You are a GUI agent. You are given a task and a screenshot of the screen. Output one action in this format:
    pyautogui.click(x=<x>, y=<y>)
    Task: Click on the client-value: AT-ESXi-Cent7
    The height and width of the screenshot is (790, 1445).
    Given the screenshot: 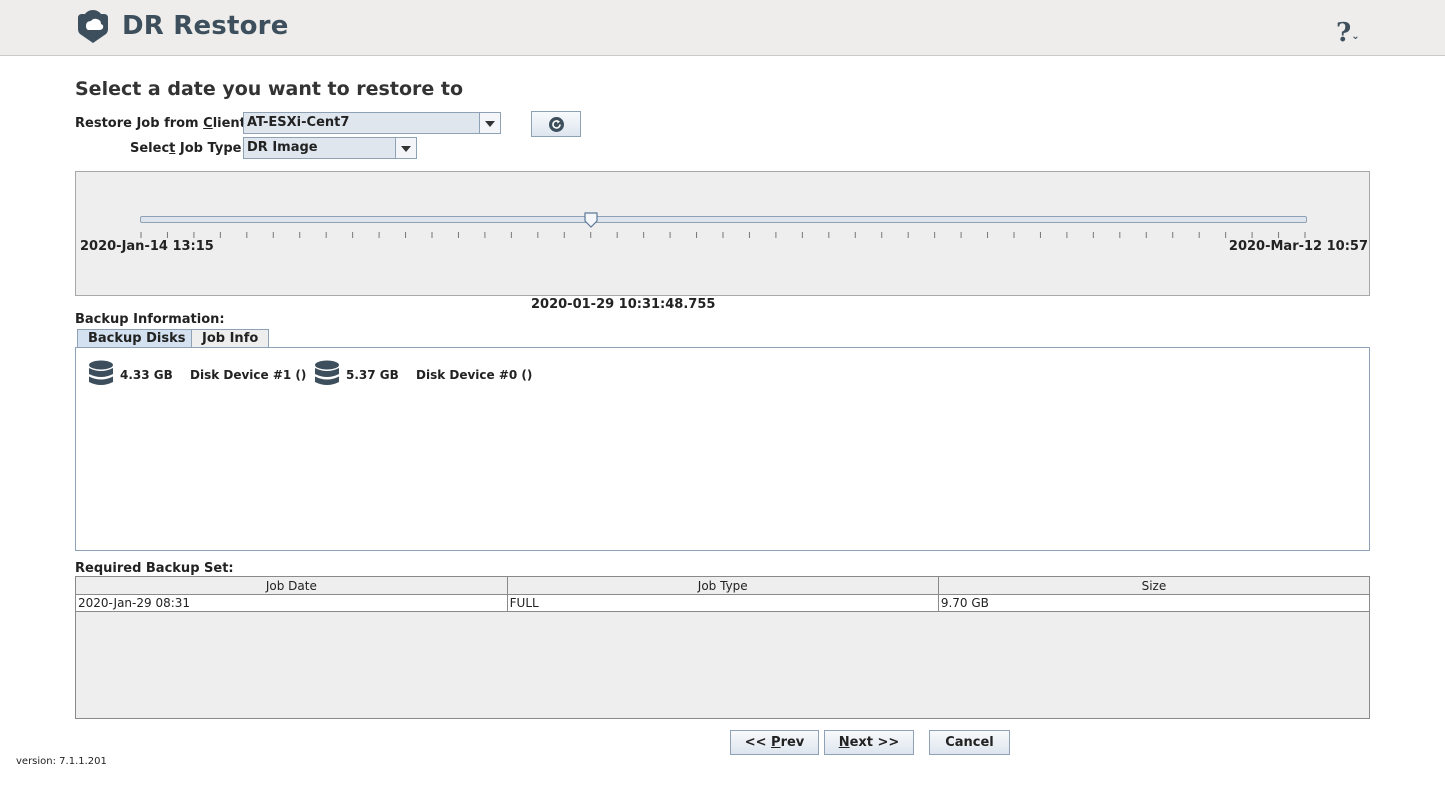 What is the action you would take?
    pyautogui.click(x=298, y=122)
    